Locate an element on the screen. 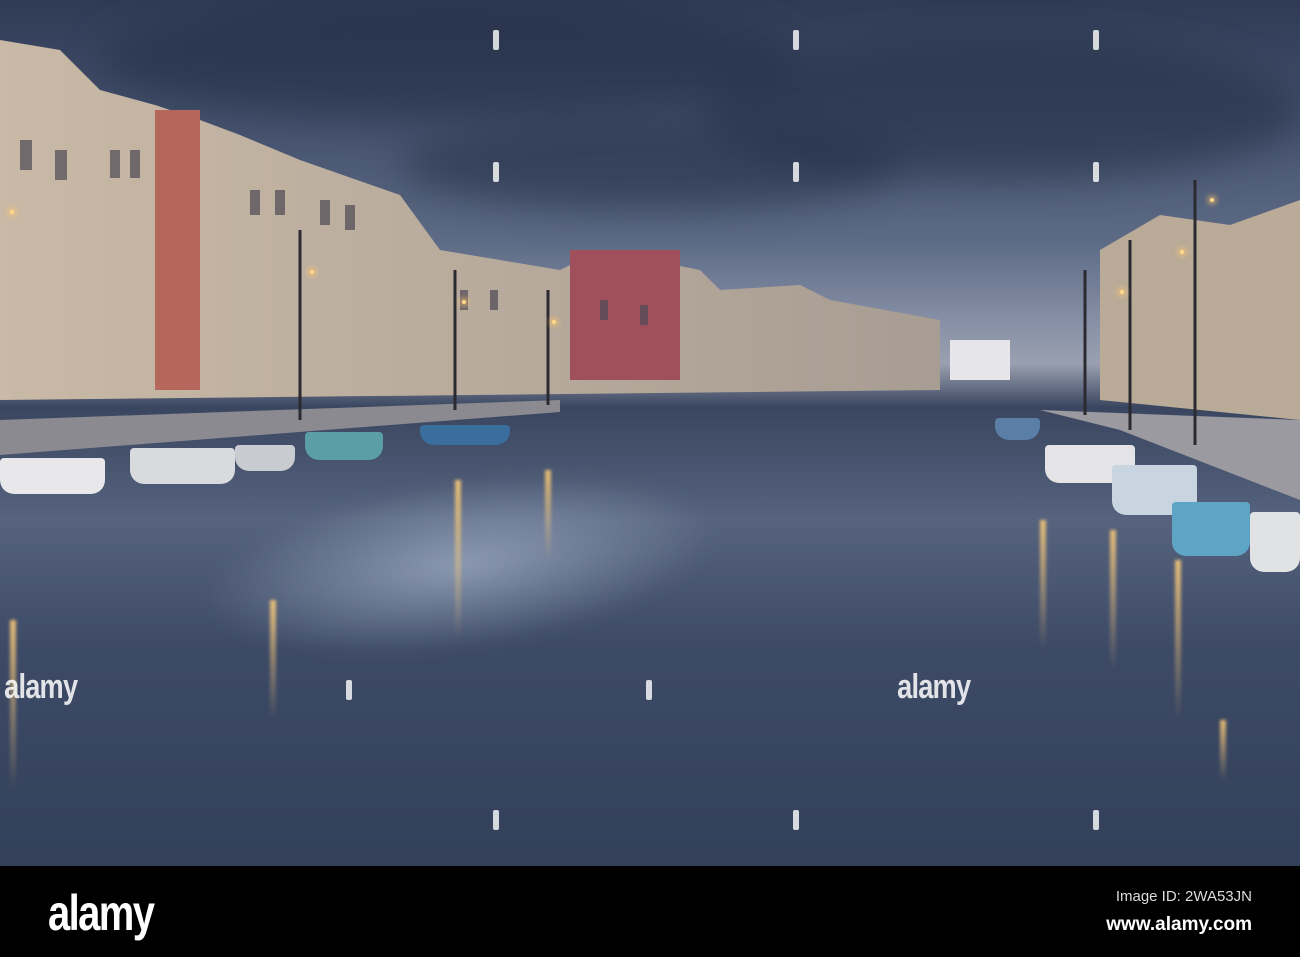 Image resolution: width=1300 pixels, height=957 pixels. red-building-far is located at coordinates (625, 315).